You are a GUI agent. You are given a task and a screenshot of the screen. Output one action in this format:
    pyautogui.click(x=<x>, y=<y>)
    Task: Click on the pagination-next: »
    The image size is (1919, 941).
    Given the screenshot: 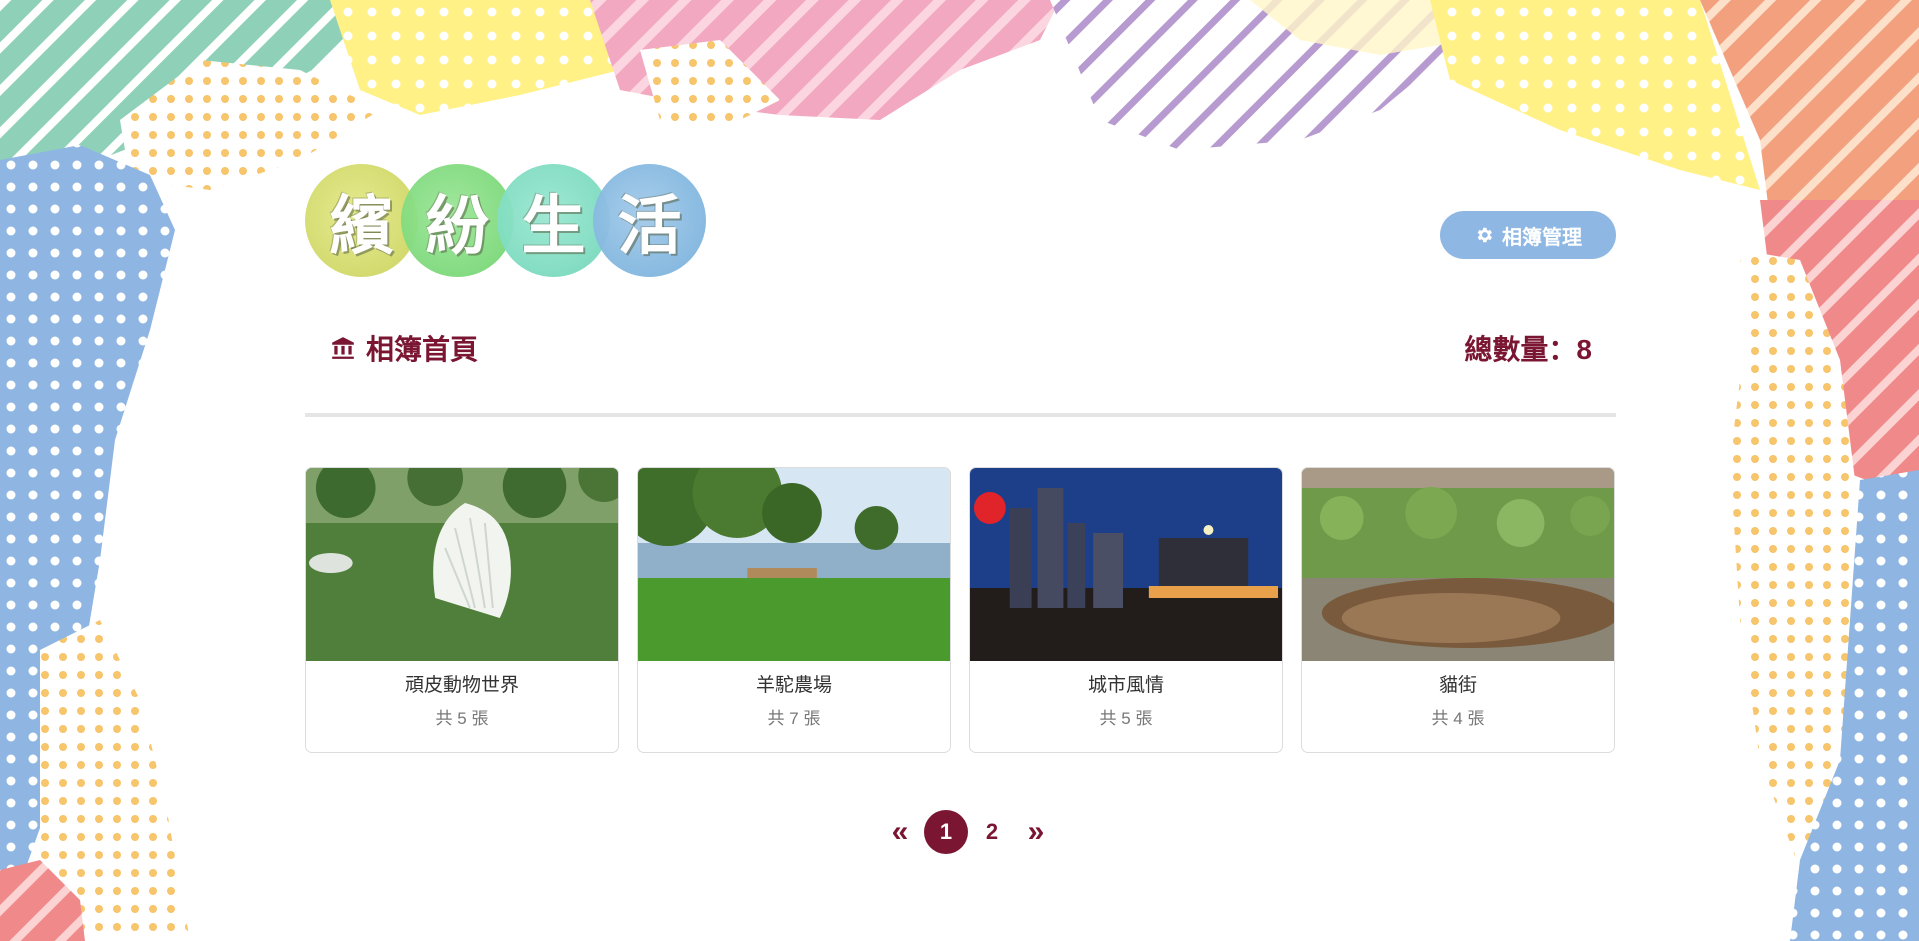 What is the action you would take?
    pyautogui.click(x=1036, y=832)
    